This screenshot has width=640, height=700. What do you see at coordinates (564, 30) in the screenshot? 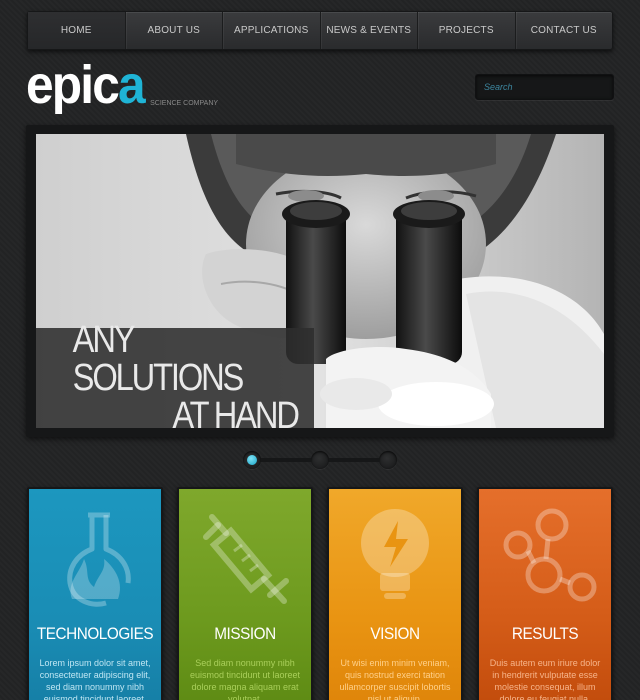
I see `nav-item-contact-us: CONTACT US` at bounding box center [564, 30].